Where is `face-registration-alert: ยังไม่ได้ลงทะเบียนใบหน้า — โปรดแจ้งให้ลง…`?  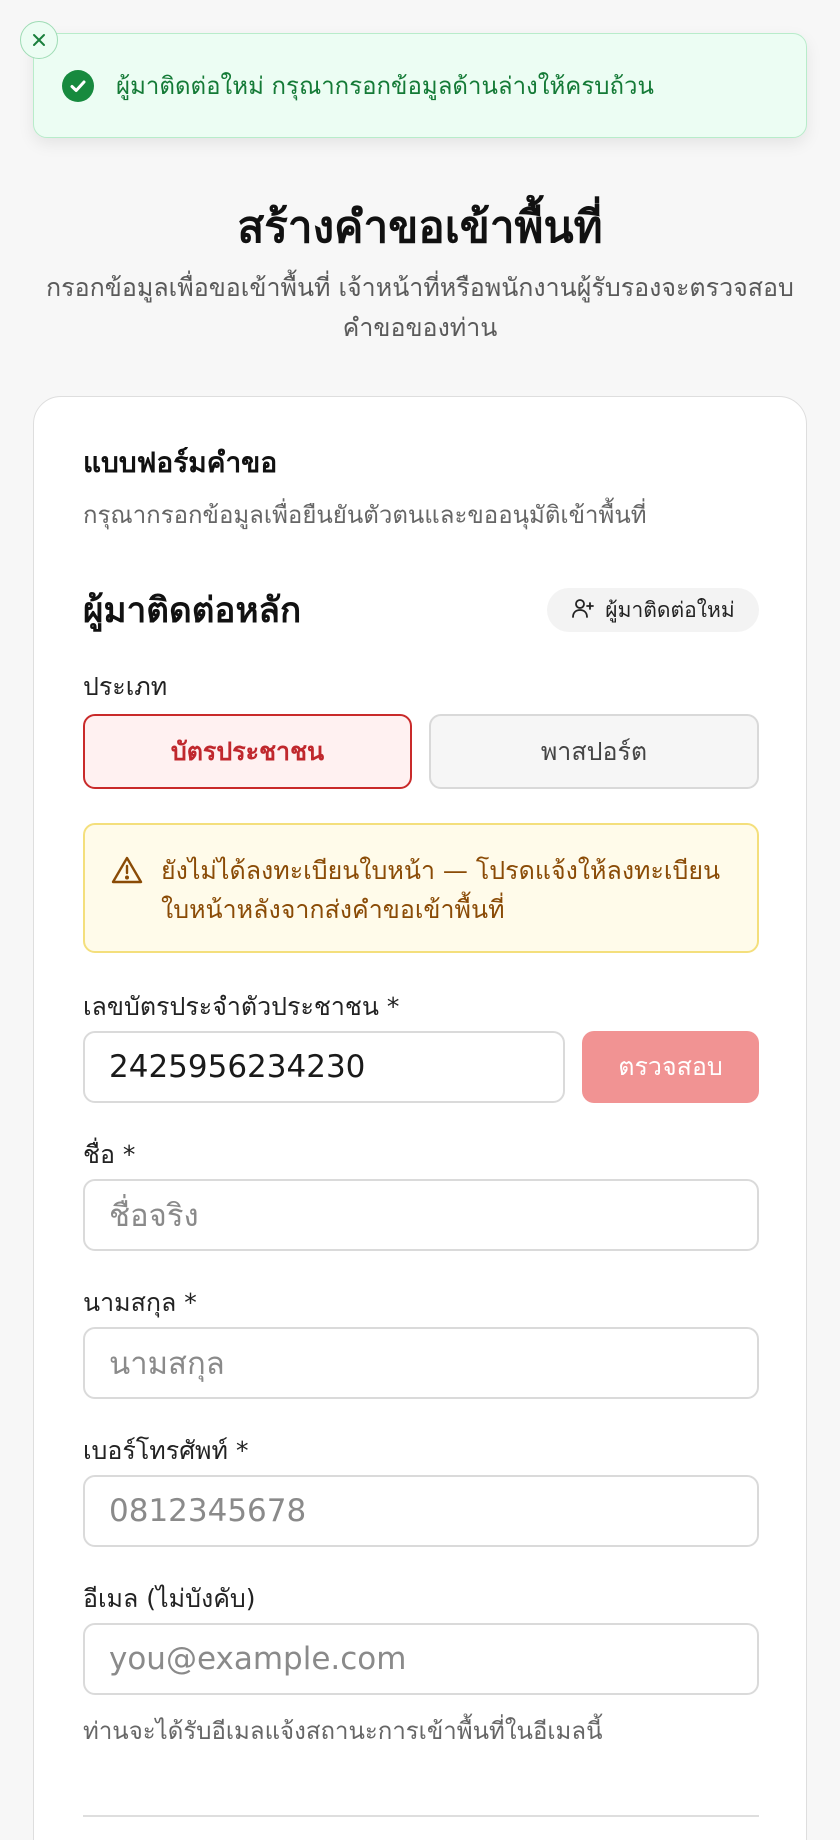
face-registration-alert: ยังไม่ได้ลงทะเบียนใบหน้า — โปรดแจ้งให้ลง… is located at coordinates (421, 888).